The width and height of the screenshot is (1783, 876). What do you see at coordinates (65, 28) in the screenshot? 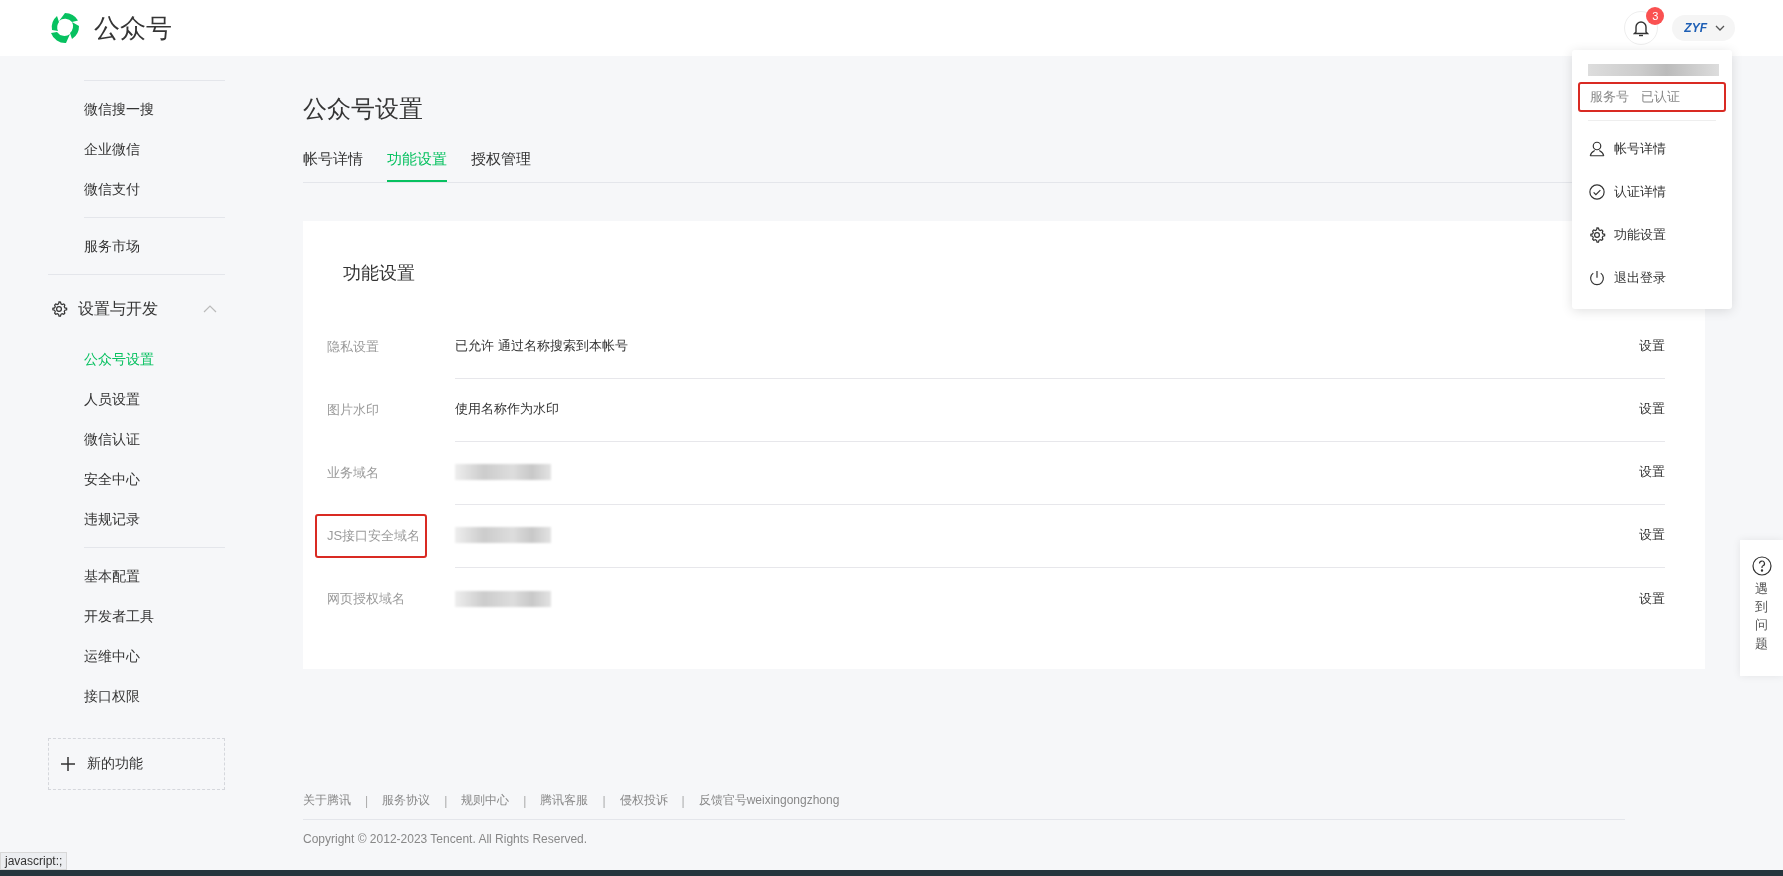
I see `logo-icon` at bounding box center [65, 28].